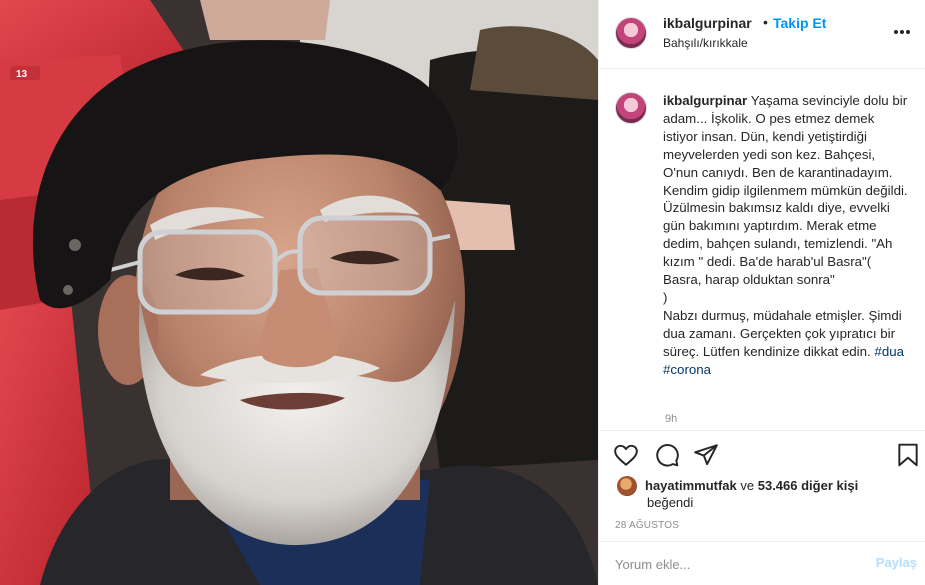 This screenshot has height=585, width=925. I want to click on liked-label: beğendi, so click(670, 502).